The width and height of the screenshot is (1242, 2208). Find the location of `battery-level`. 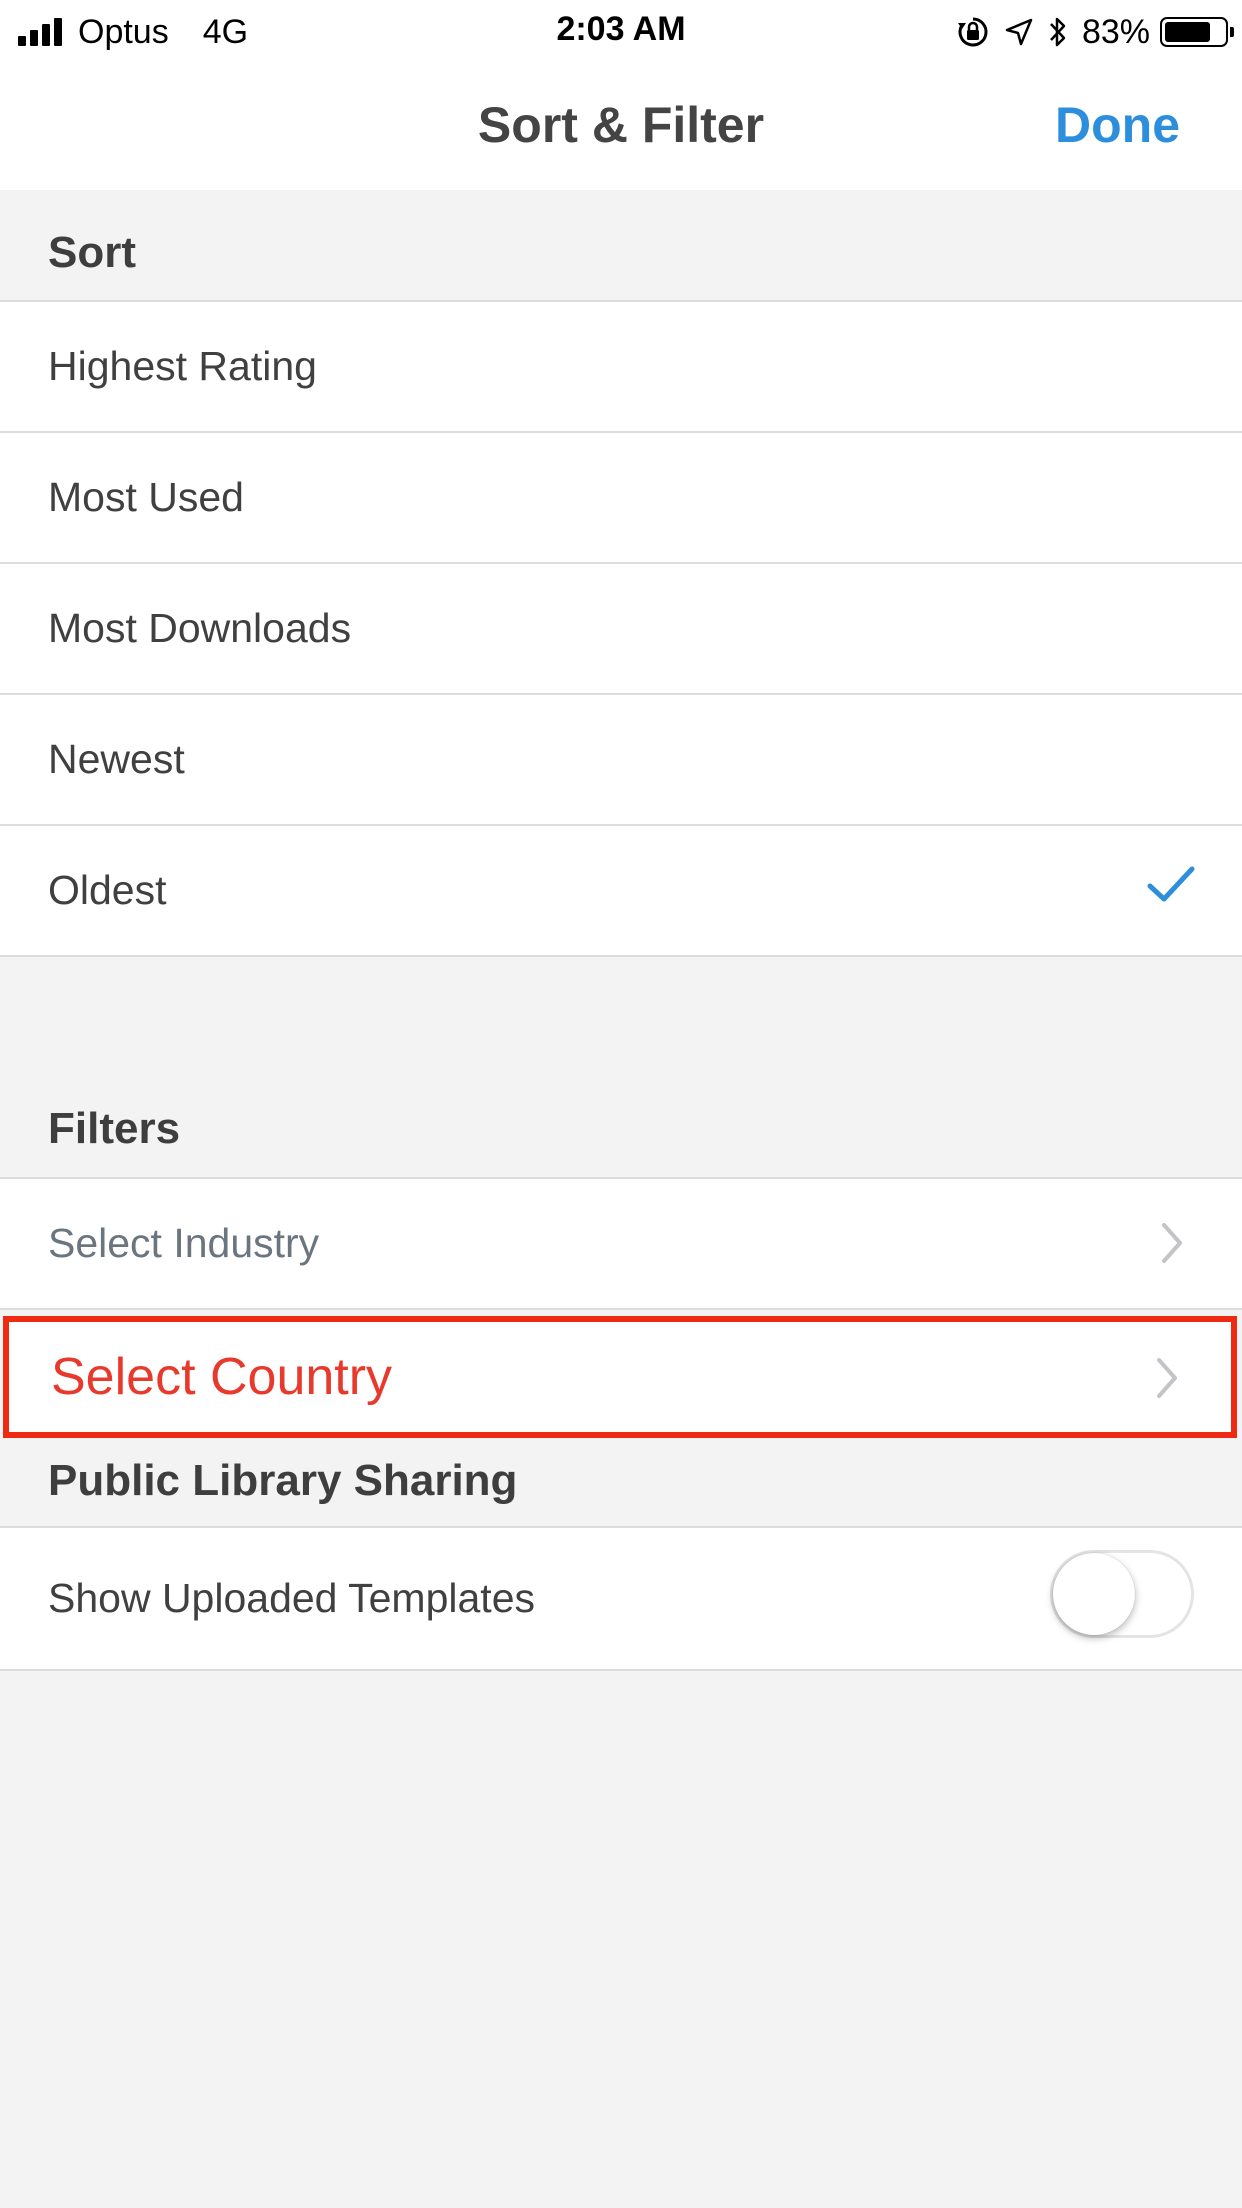

battery-level is located at coordinates (1187, 32).